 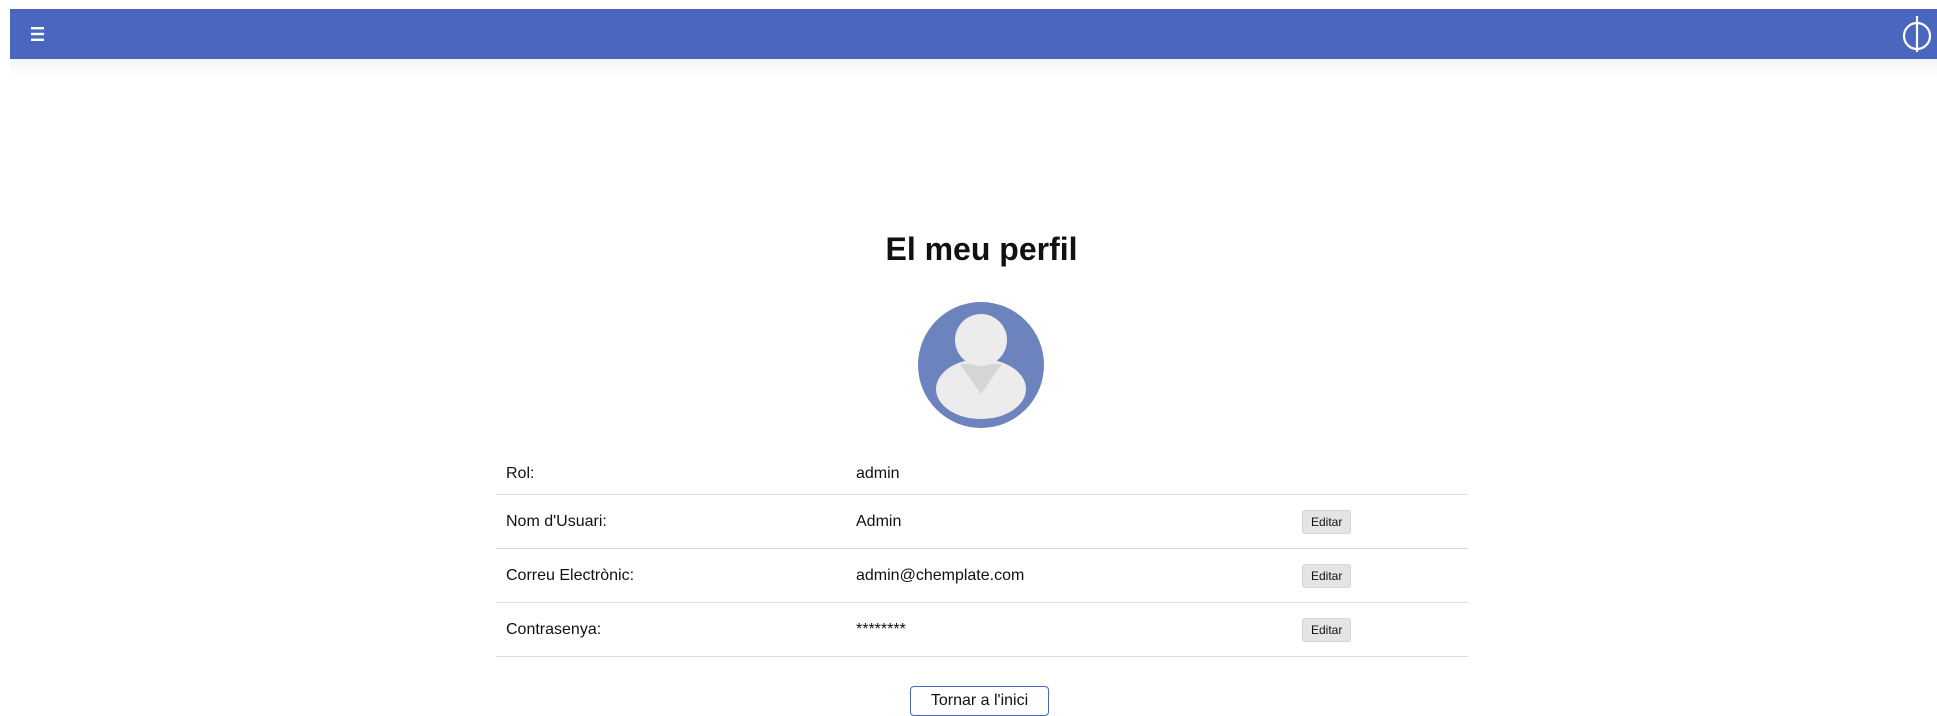 I want to click on password-label: Contrasenya:, so click(x=554, y=629).